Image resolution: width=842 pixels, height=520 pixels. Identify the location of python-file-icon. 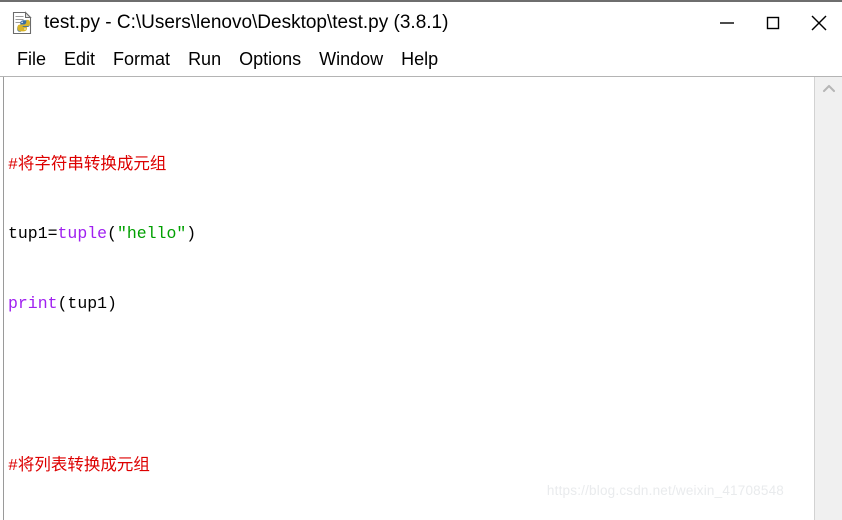
(23, 23).